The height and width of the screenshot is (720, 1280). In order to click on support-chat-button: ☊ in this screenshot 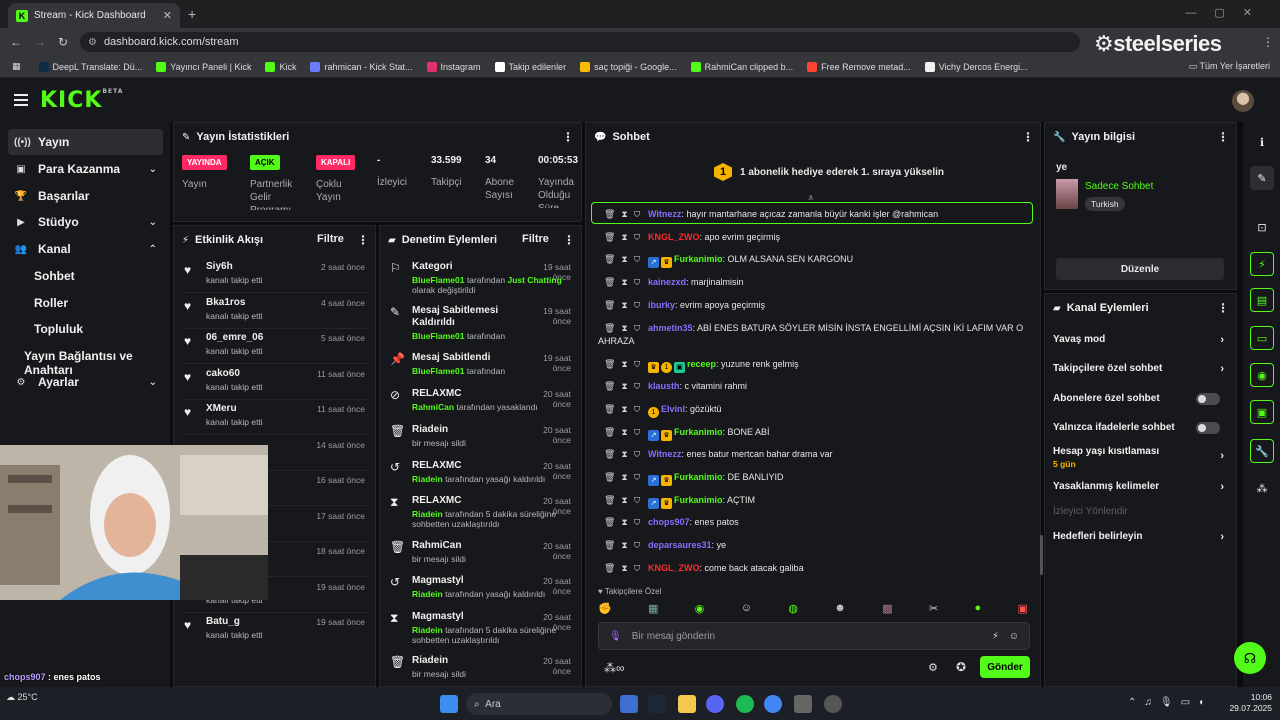, I will do `click(1250, 658)`.